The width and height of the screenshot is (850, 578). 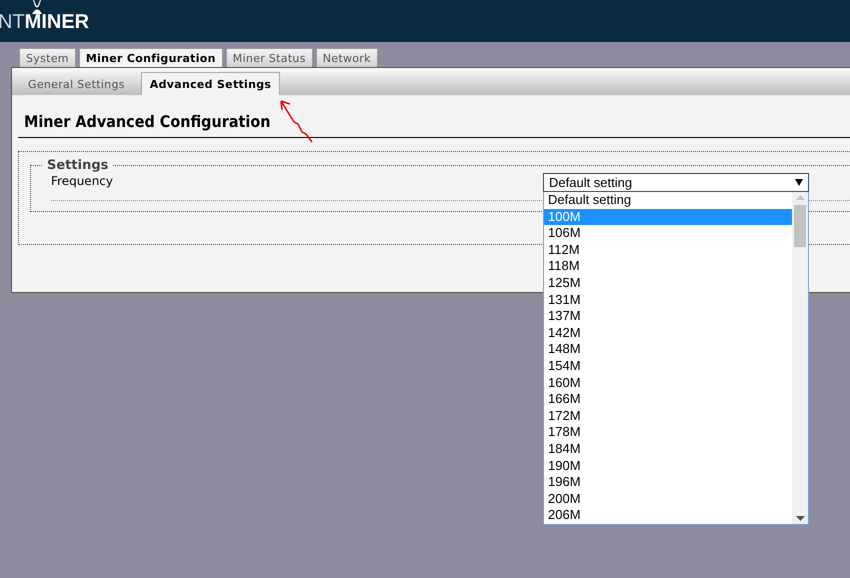 I want to click on dropdown-option: 166M, so click(x=668, y=399).